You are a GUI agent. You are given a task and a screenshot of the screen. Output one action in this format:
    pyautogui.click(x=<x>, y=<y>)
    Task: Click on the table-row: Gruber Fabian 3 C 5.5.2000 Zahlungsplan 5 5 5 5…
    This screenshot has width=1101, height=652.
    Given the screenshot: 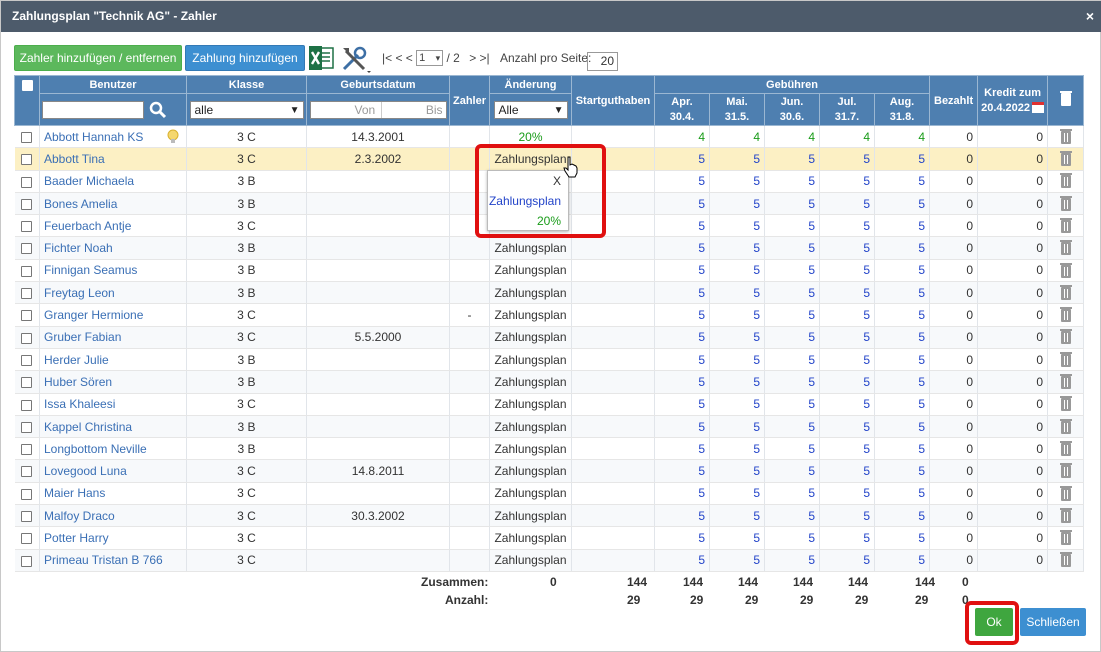 What is the action you would take?
    pyautogui.click(x=549, y=337)
    